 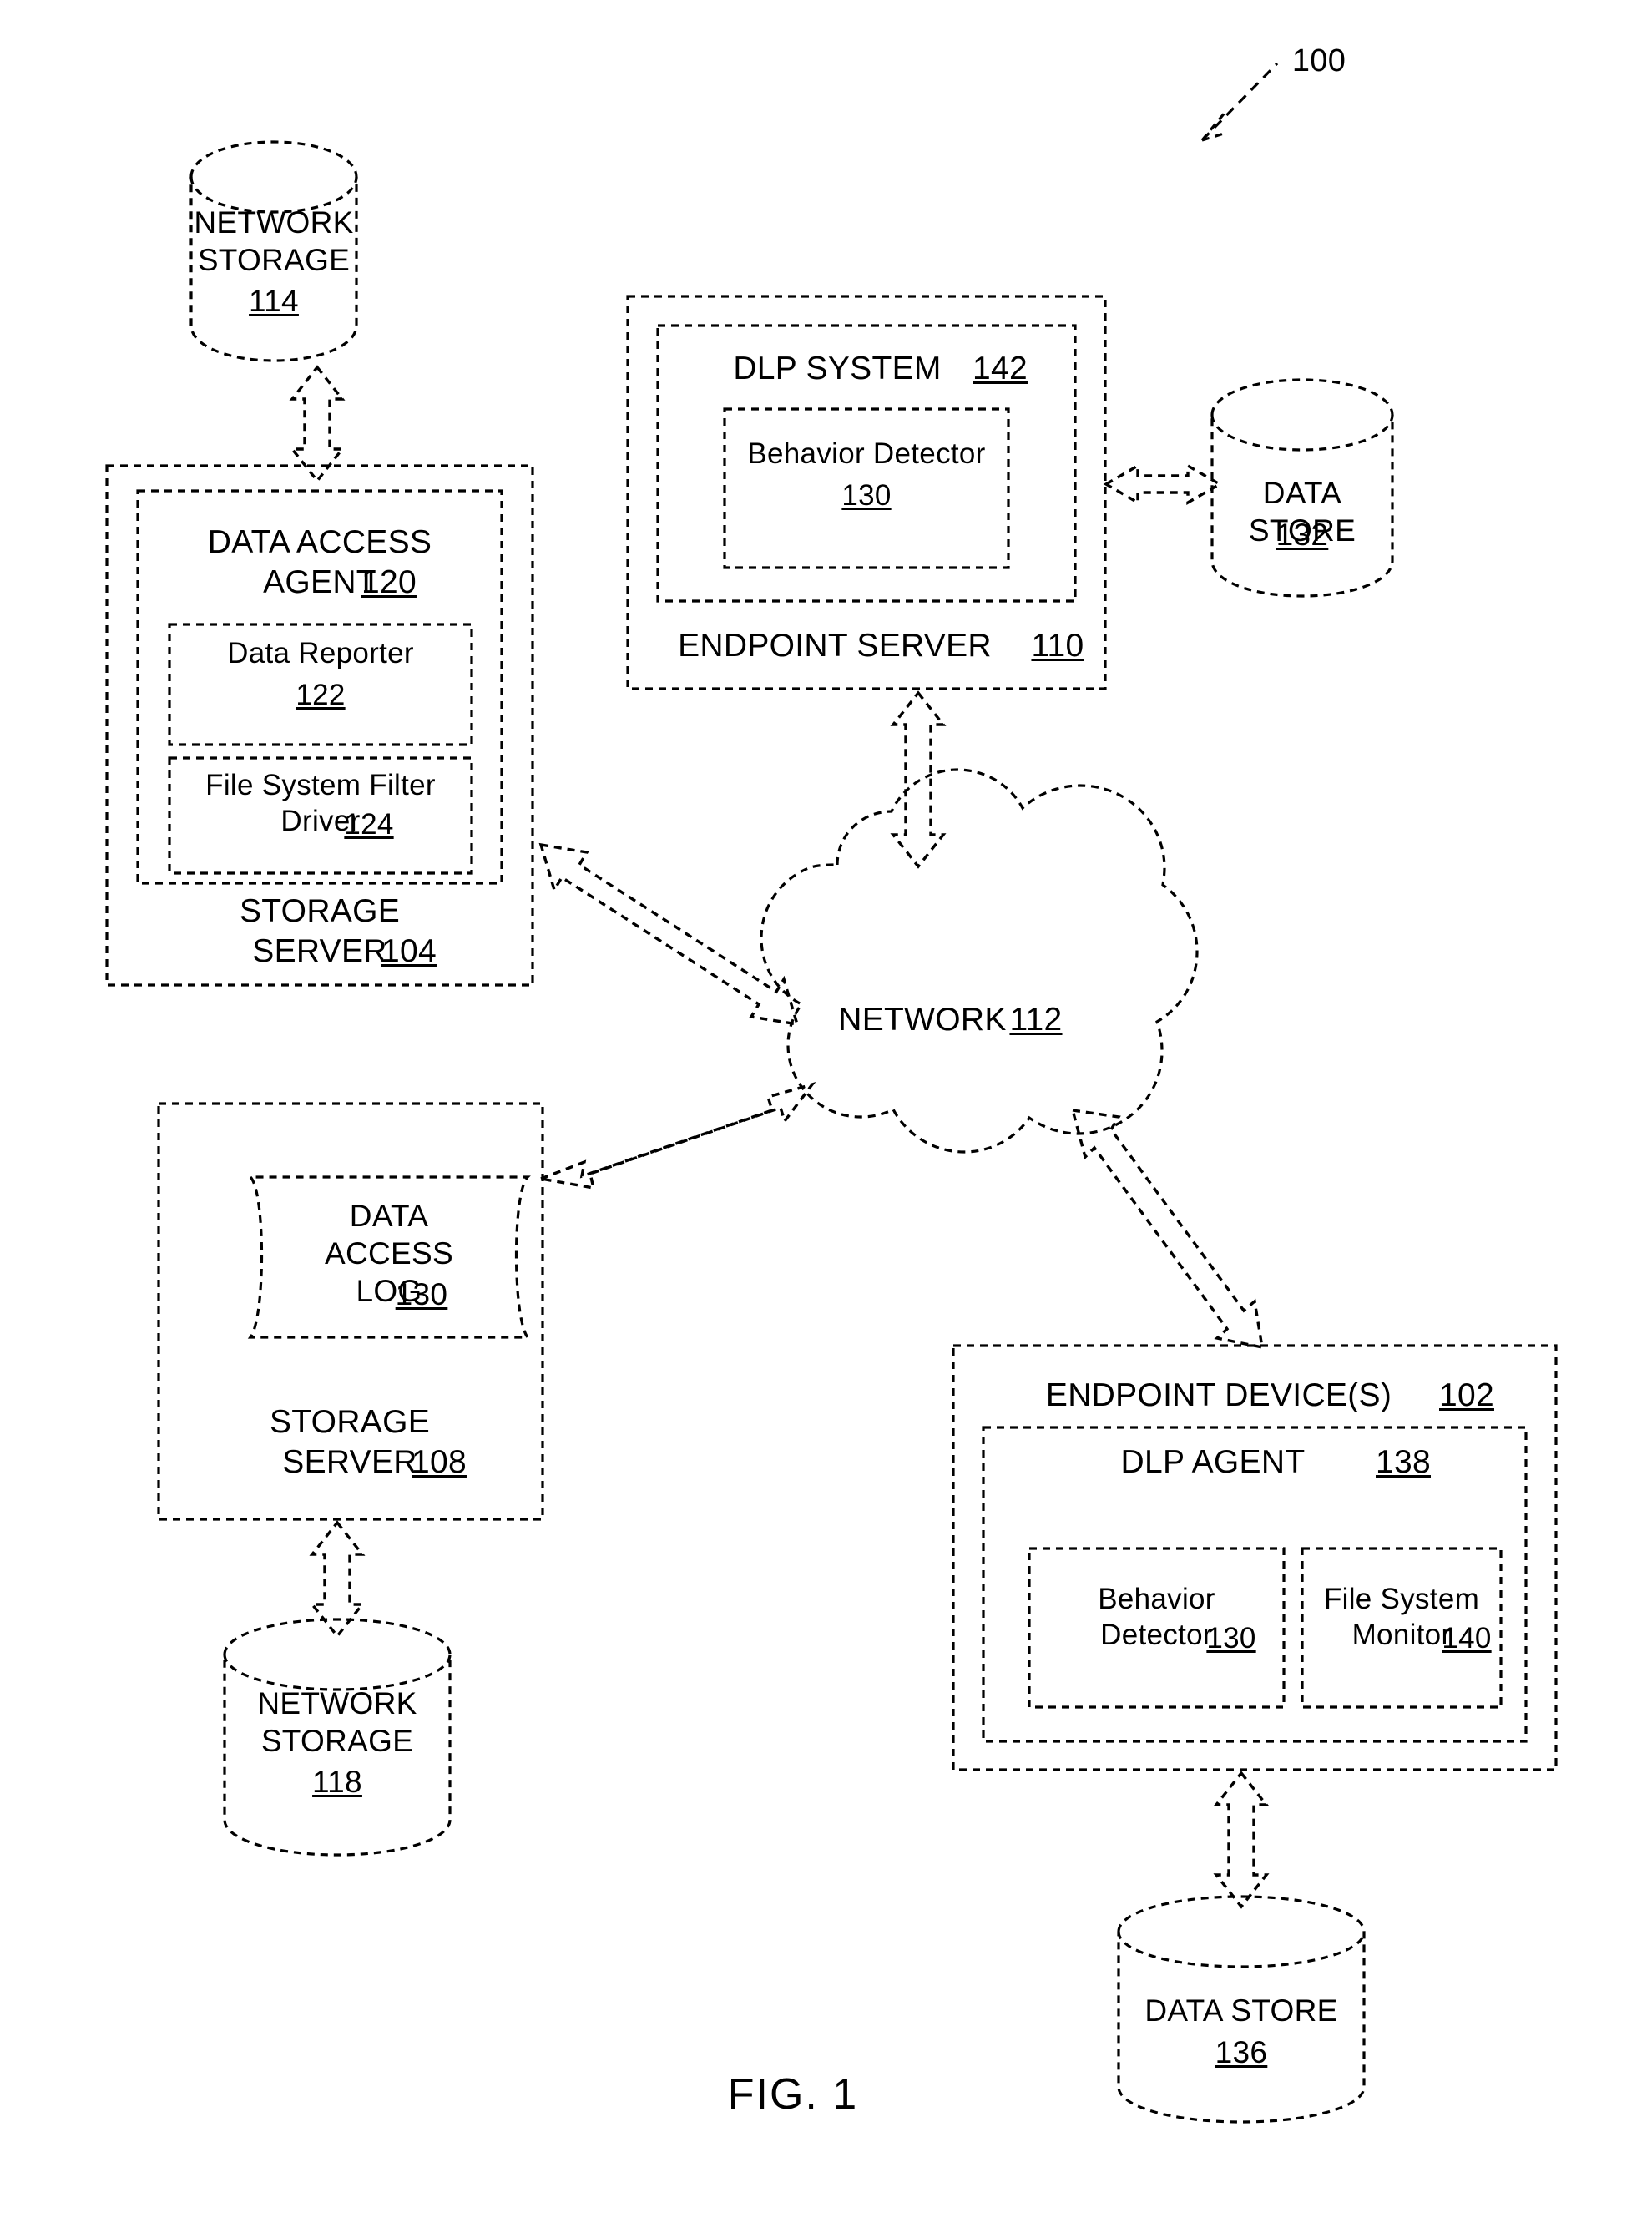 What do you see at coordinates (1241, 2052) in the screenshot?
I see `data-store-136-ref: 136` at bounding box center [1241, 2052].